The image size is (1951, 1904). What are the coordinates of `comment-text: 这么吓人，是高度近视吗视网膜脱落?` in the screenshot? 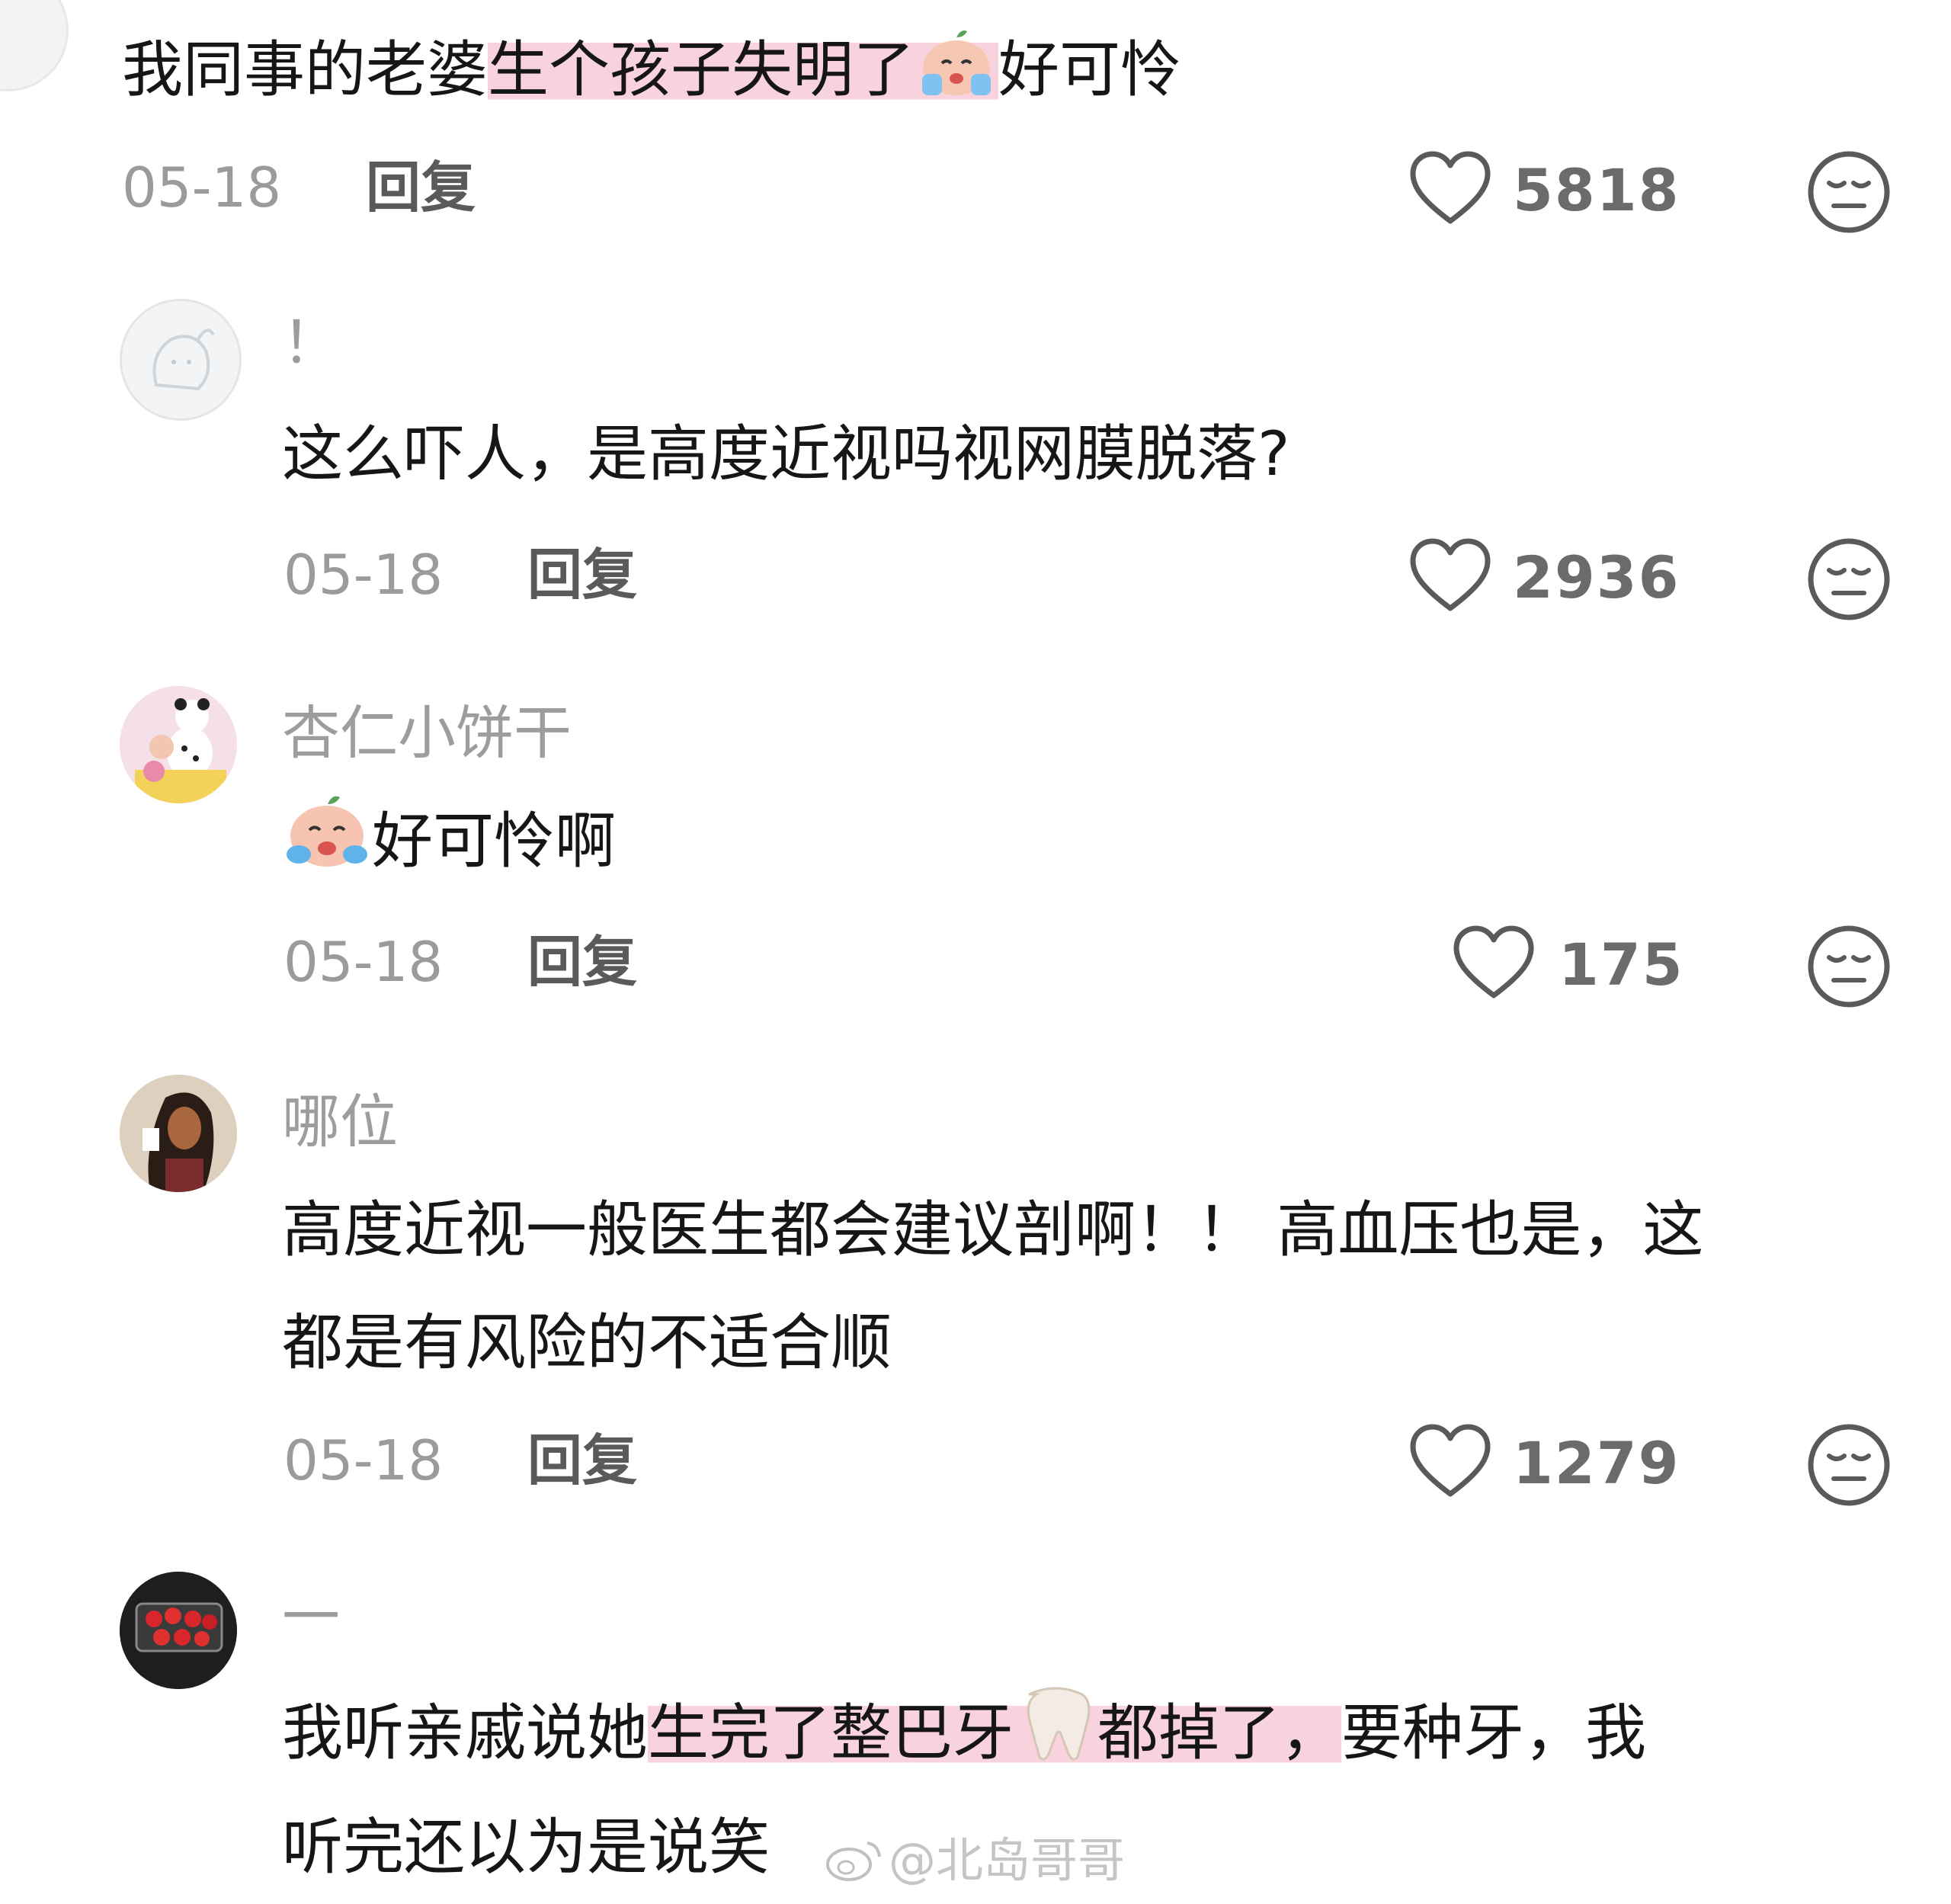 It's located at (786, 454).